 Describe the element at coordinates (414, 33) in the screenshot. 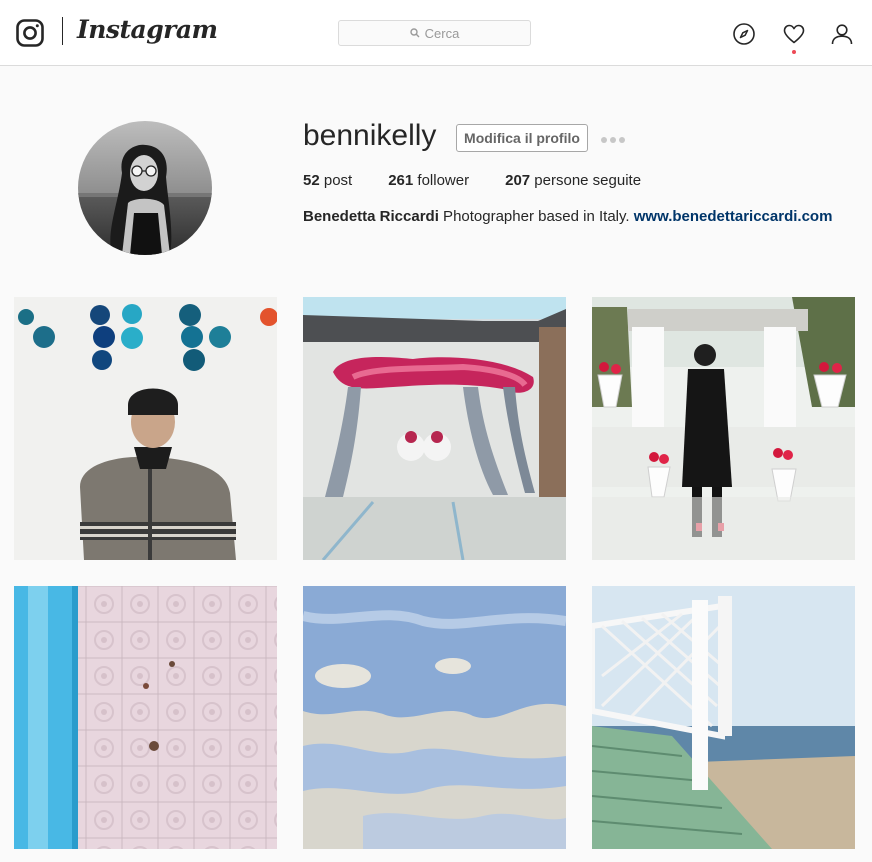

I see `search-icon` at that location.